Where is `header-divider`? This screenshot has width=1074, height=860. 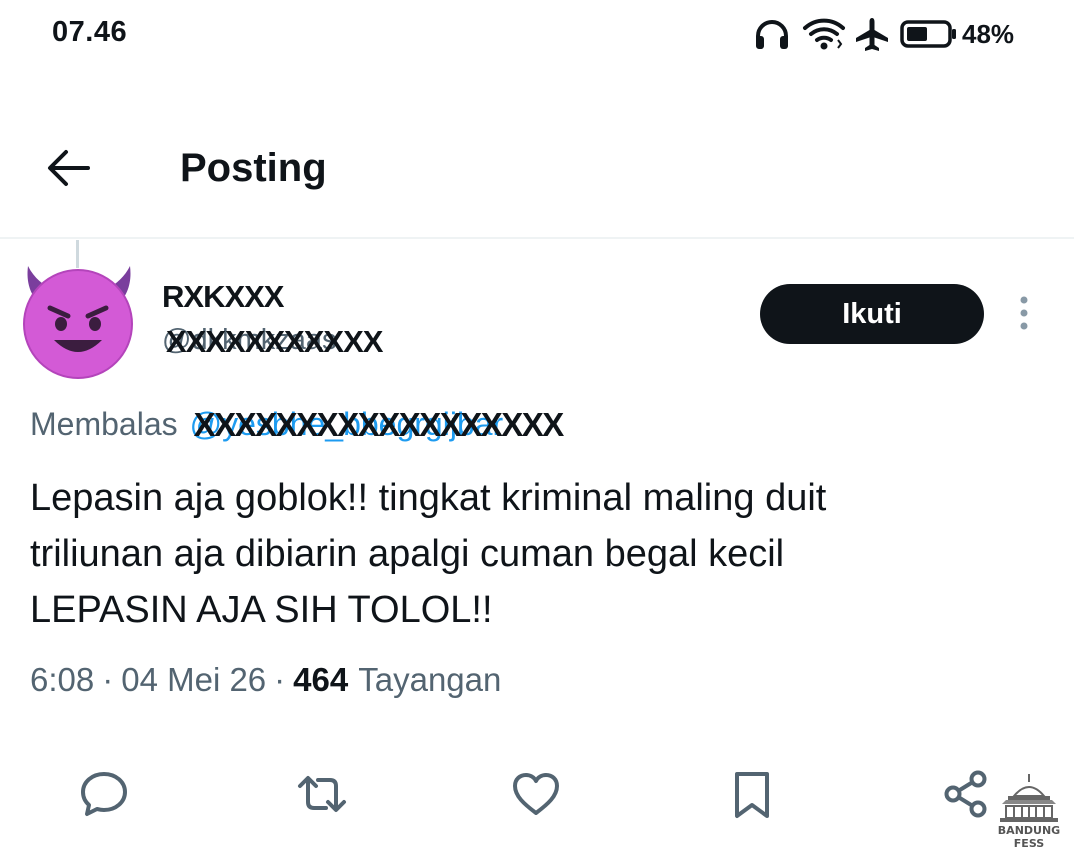
header-divider is located at coordinates (537, 238).